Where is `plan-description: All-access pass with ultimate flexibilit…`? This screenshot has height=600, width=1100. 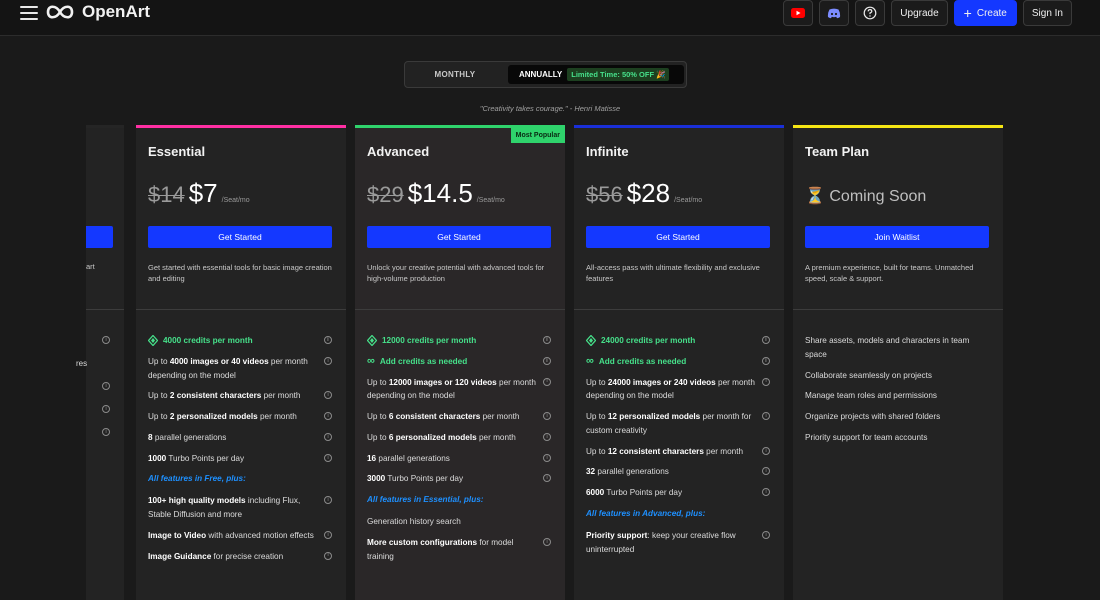 plan-description: All-access pass with ultimate flexibilit… is located at coordinates (673, 273).